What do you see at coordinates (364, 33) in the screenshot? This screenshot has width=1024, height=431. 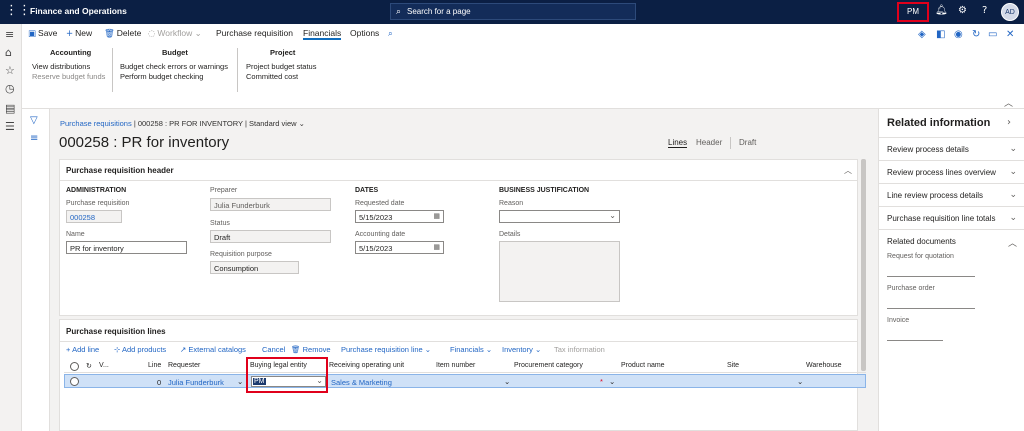 I see `tab-options: Options` at bounding box center [364, 33].